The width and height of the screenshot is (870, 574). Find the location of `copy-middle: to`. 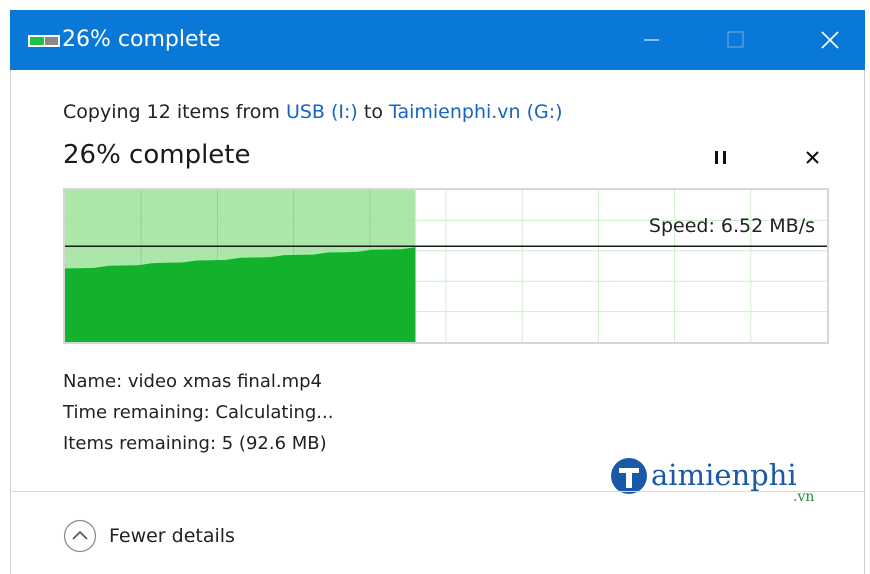

copy-middle: to is located at coordinates (373, 112).